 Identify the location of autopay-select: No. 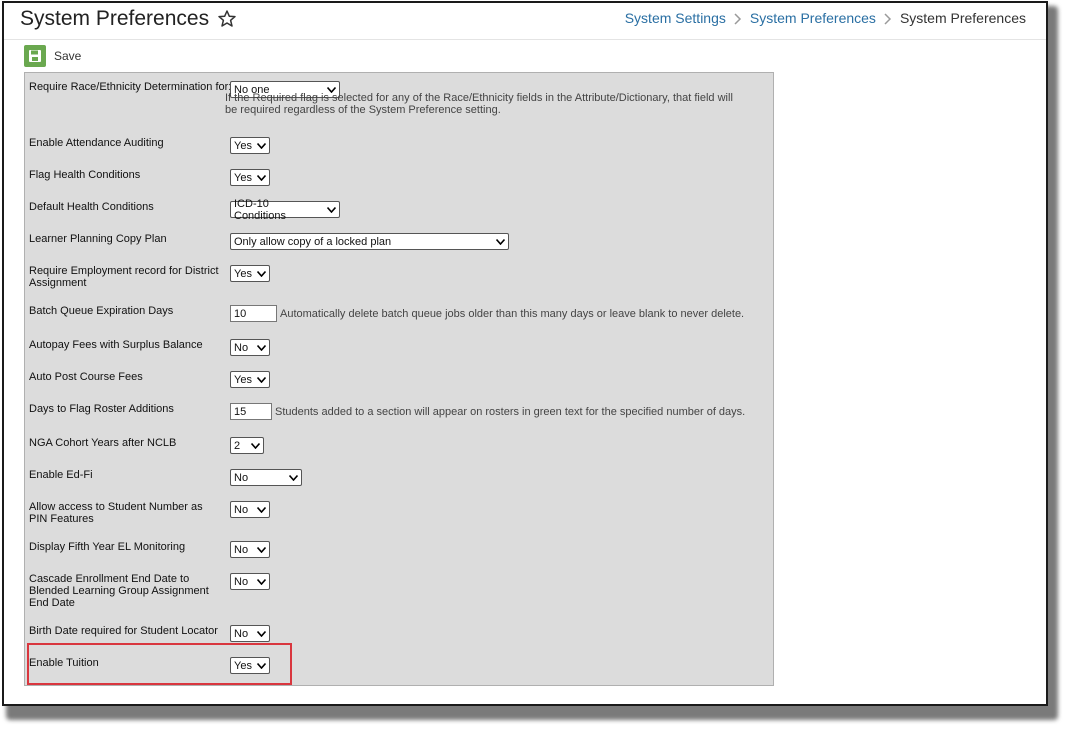
(250, 347).